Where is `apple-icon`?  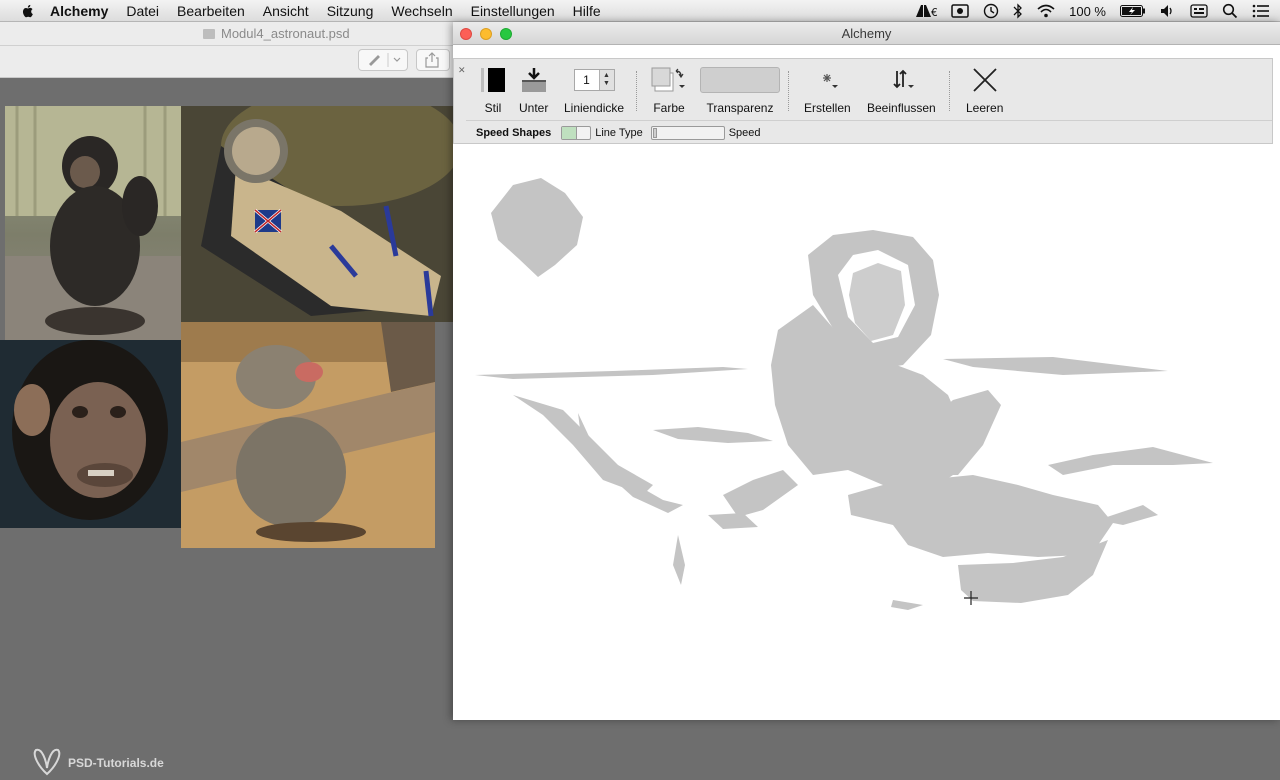 apple-icon is located at coordinates (28, 11).